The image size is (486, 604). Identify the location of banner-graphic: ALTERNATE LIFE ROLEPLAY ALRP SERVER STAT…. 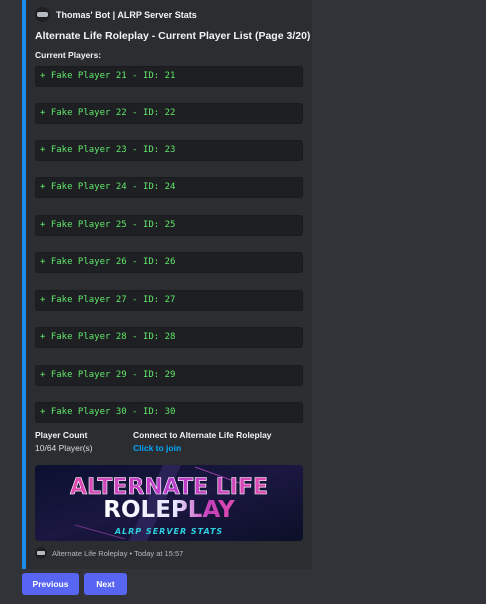
(169, 503).